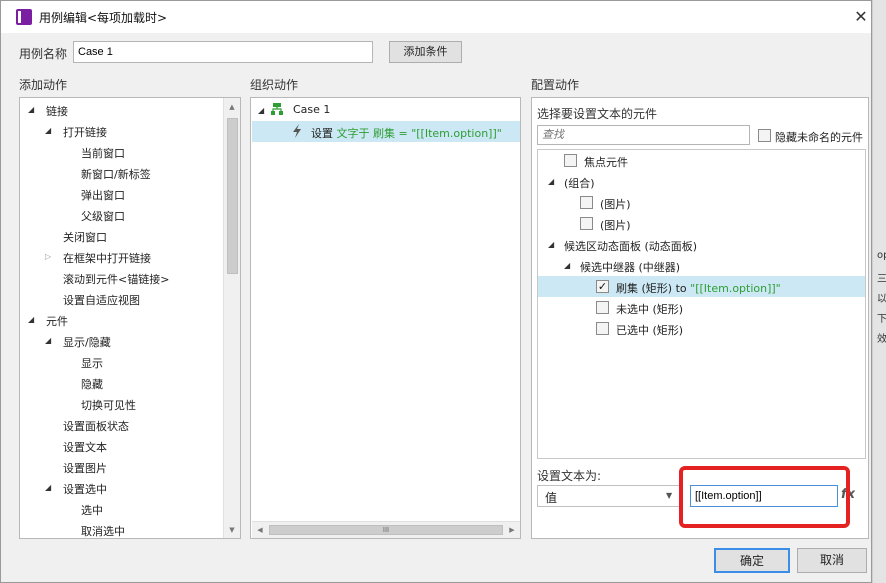  I want to click on widget-tree-item: 刷集 (矩形) to "[[Item.option]]", so click(698, 288).